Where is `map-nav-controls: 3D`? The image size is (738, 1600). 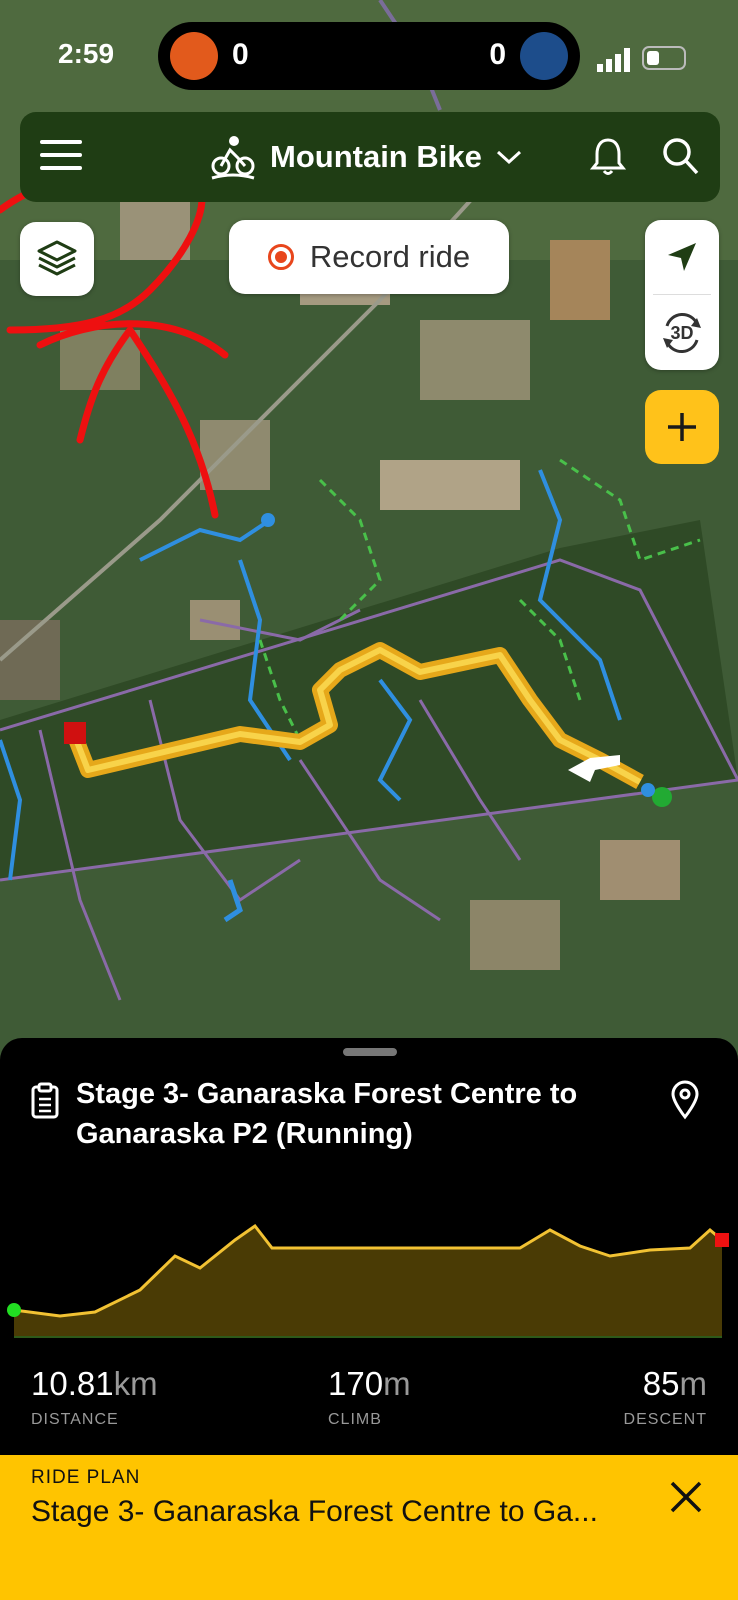
map-nav-controls: 3D is located at coordinates (682, 295).